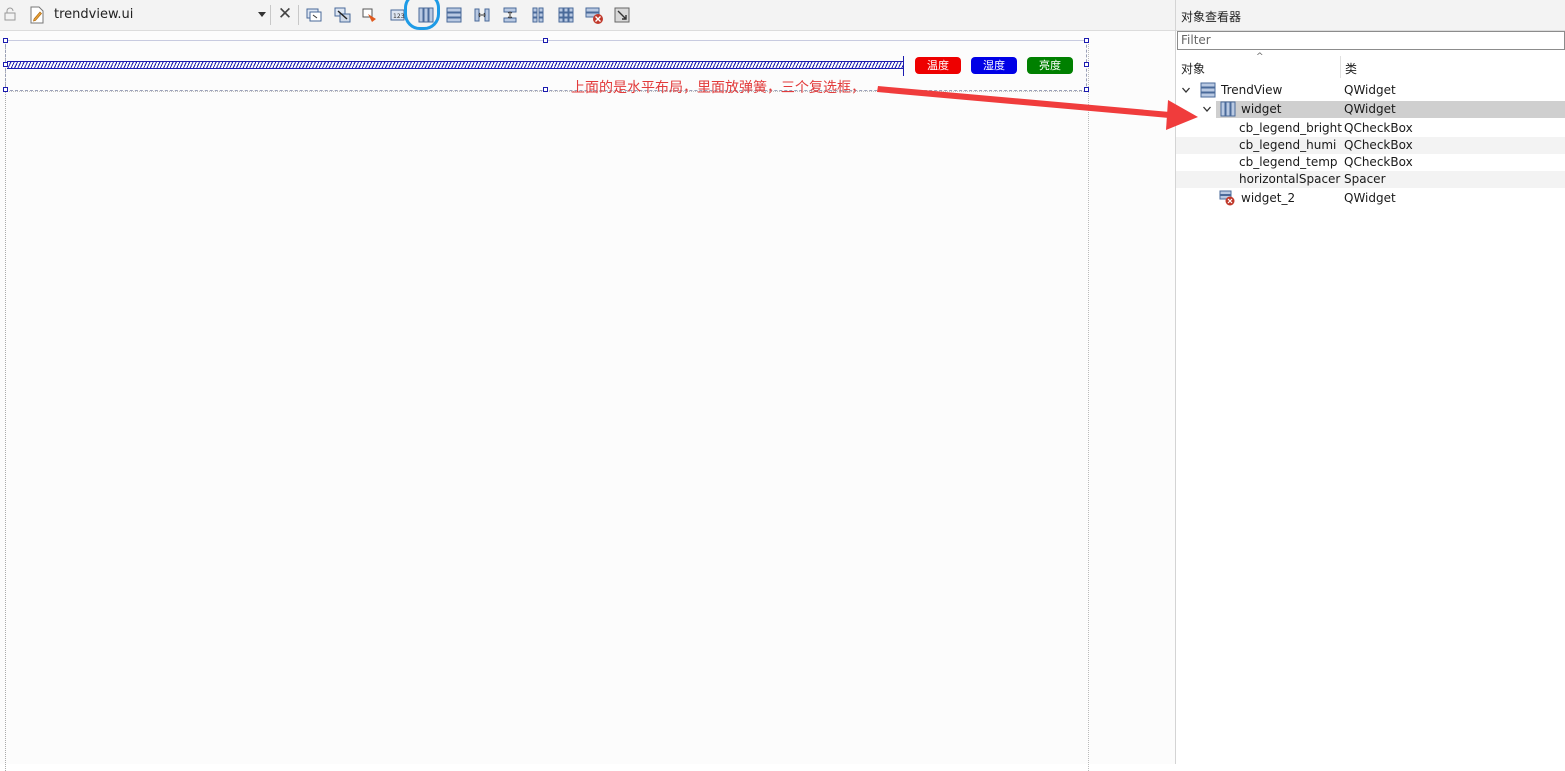  What do you see at coordinates (1290, 179) in the screenshot?
I see `tree-item-name: horizontalSpacer` at bounding box center [1290, 179].